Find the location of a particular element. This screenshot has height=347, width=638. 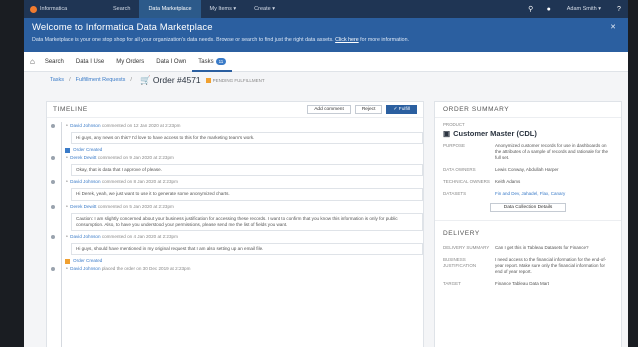

product-name: ▣ Customer Master (CDL) is located at coordinates (528, 133).